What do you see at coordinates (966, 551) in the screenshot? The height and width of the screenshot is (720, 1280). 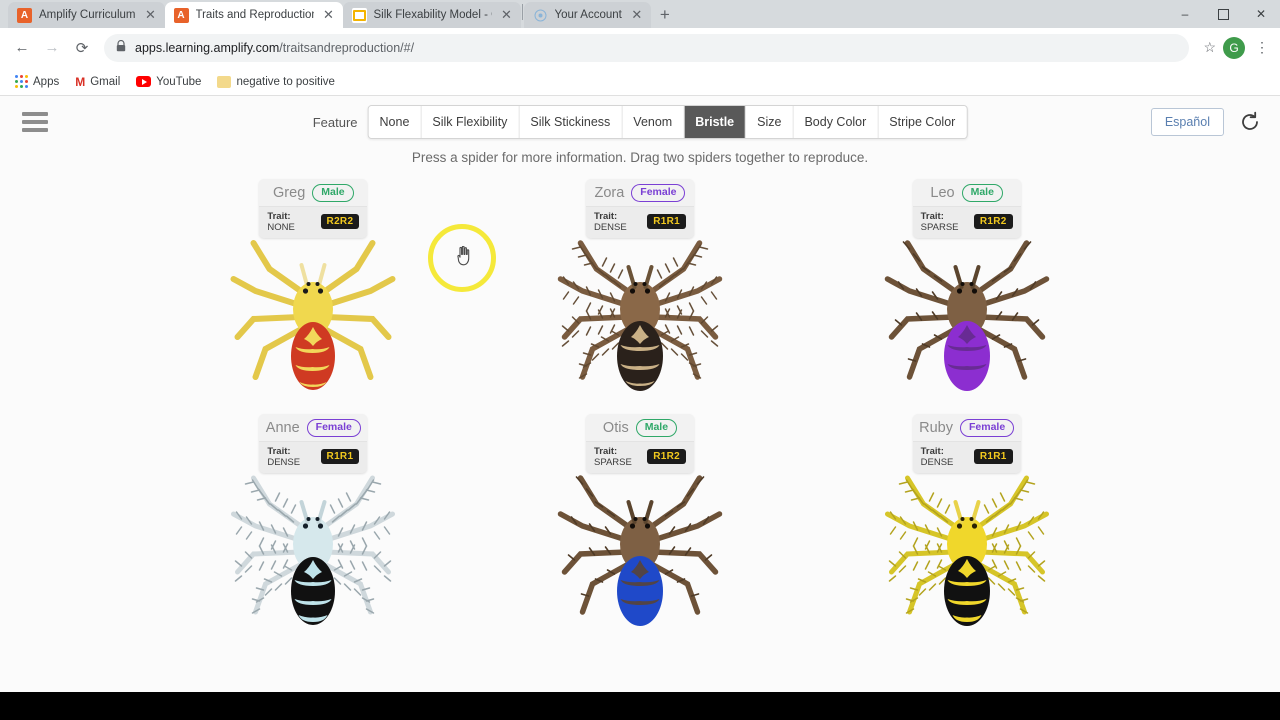 I see `spider-image-ruby` at bounding box center [966, 551].